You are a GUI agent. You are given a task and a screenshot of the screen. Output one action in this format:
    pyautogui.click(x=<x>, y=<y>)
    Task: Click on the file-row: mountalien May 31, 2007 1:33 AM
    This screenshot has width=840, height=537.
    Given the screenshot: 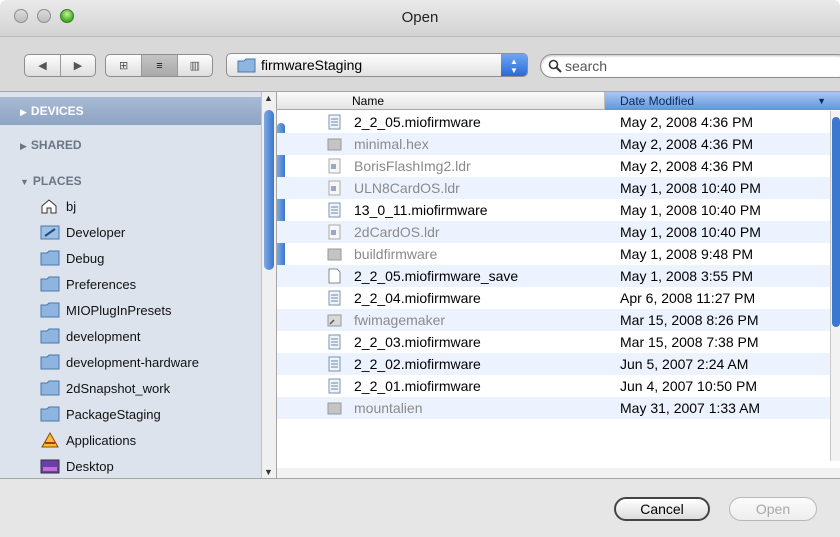 What is the action you would take?
    pyautogui.click(x=558, y=408)
    